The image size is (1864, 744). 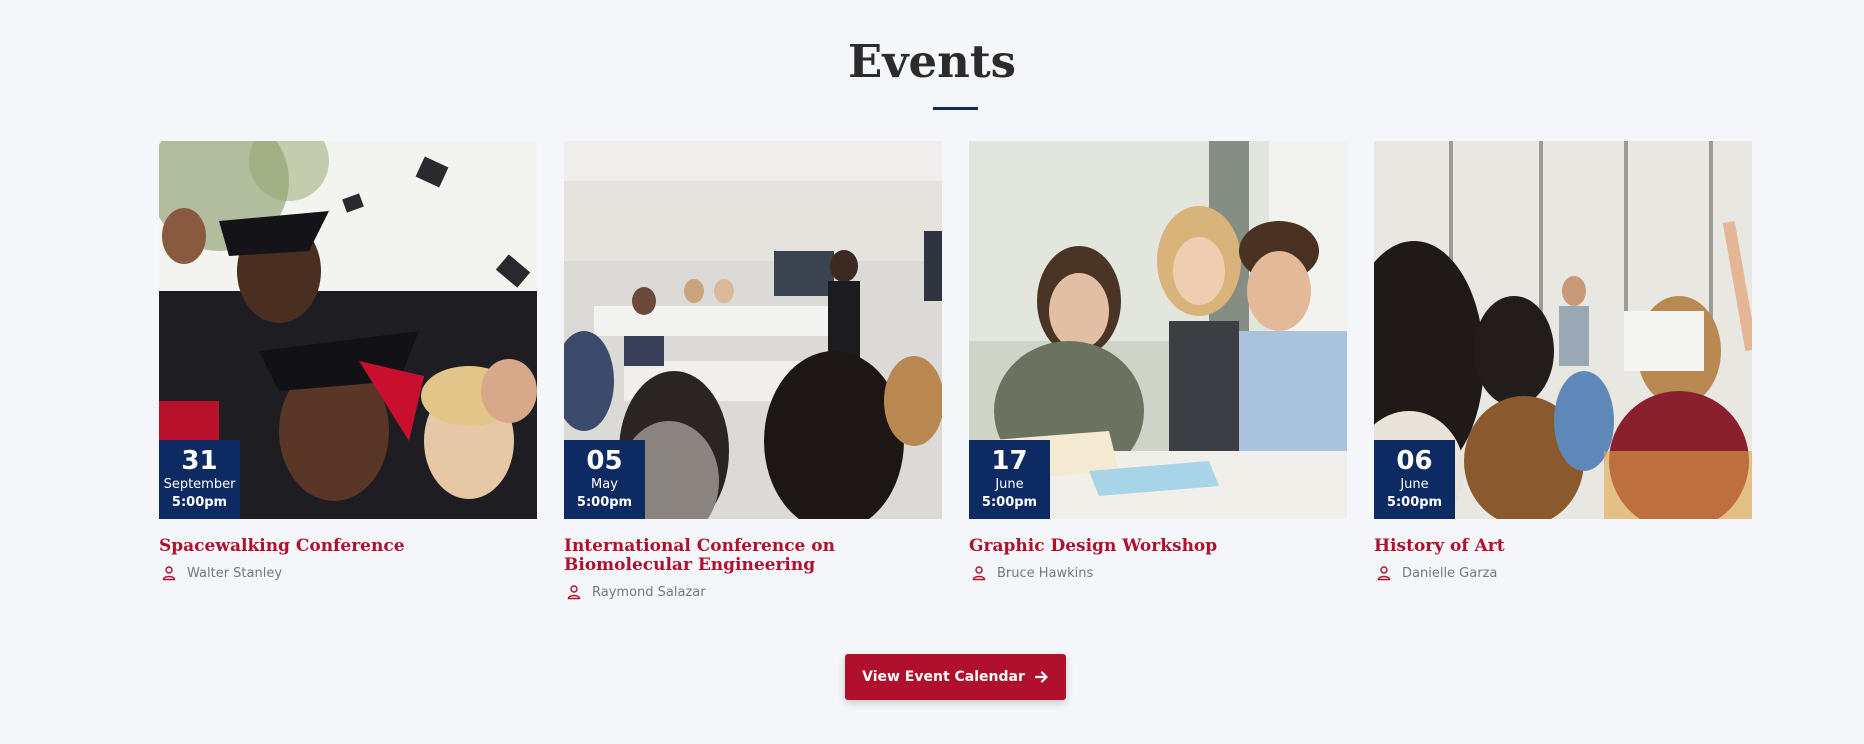 I want to click on date-badge: 17 June 5:00pm, so click(x=1009, y=479).